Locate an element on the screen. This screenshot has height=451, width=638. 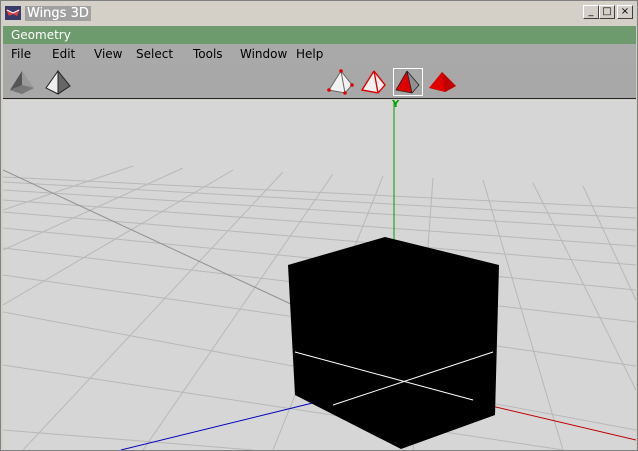
menu-window: Window is located at coordinates (263, 54).